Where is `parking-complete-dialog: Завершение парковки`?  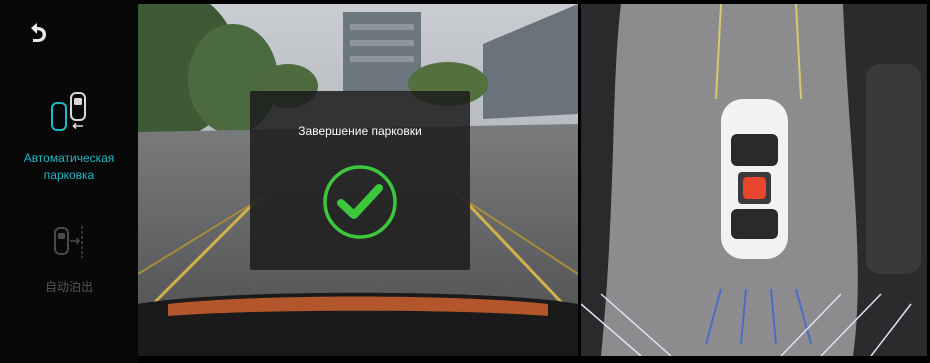
parking-complete-dialog: Завершение парковки is located at coordinates (360, 180).